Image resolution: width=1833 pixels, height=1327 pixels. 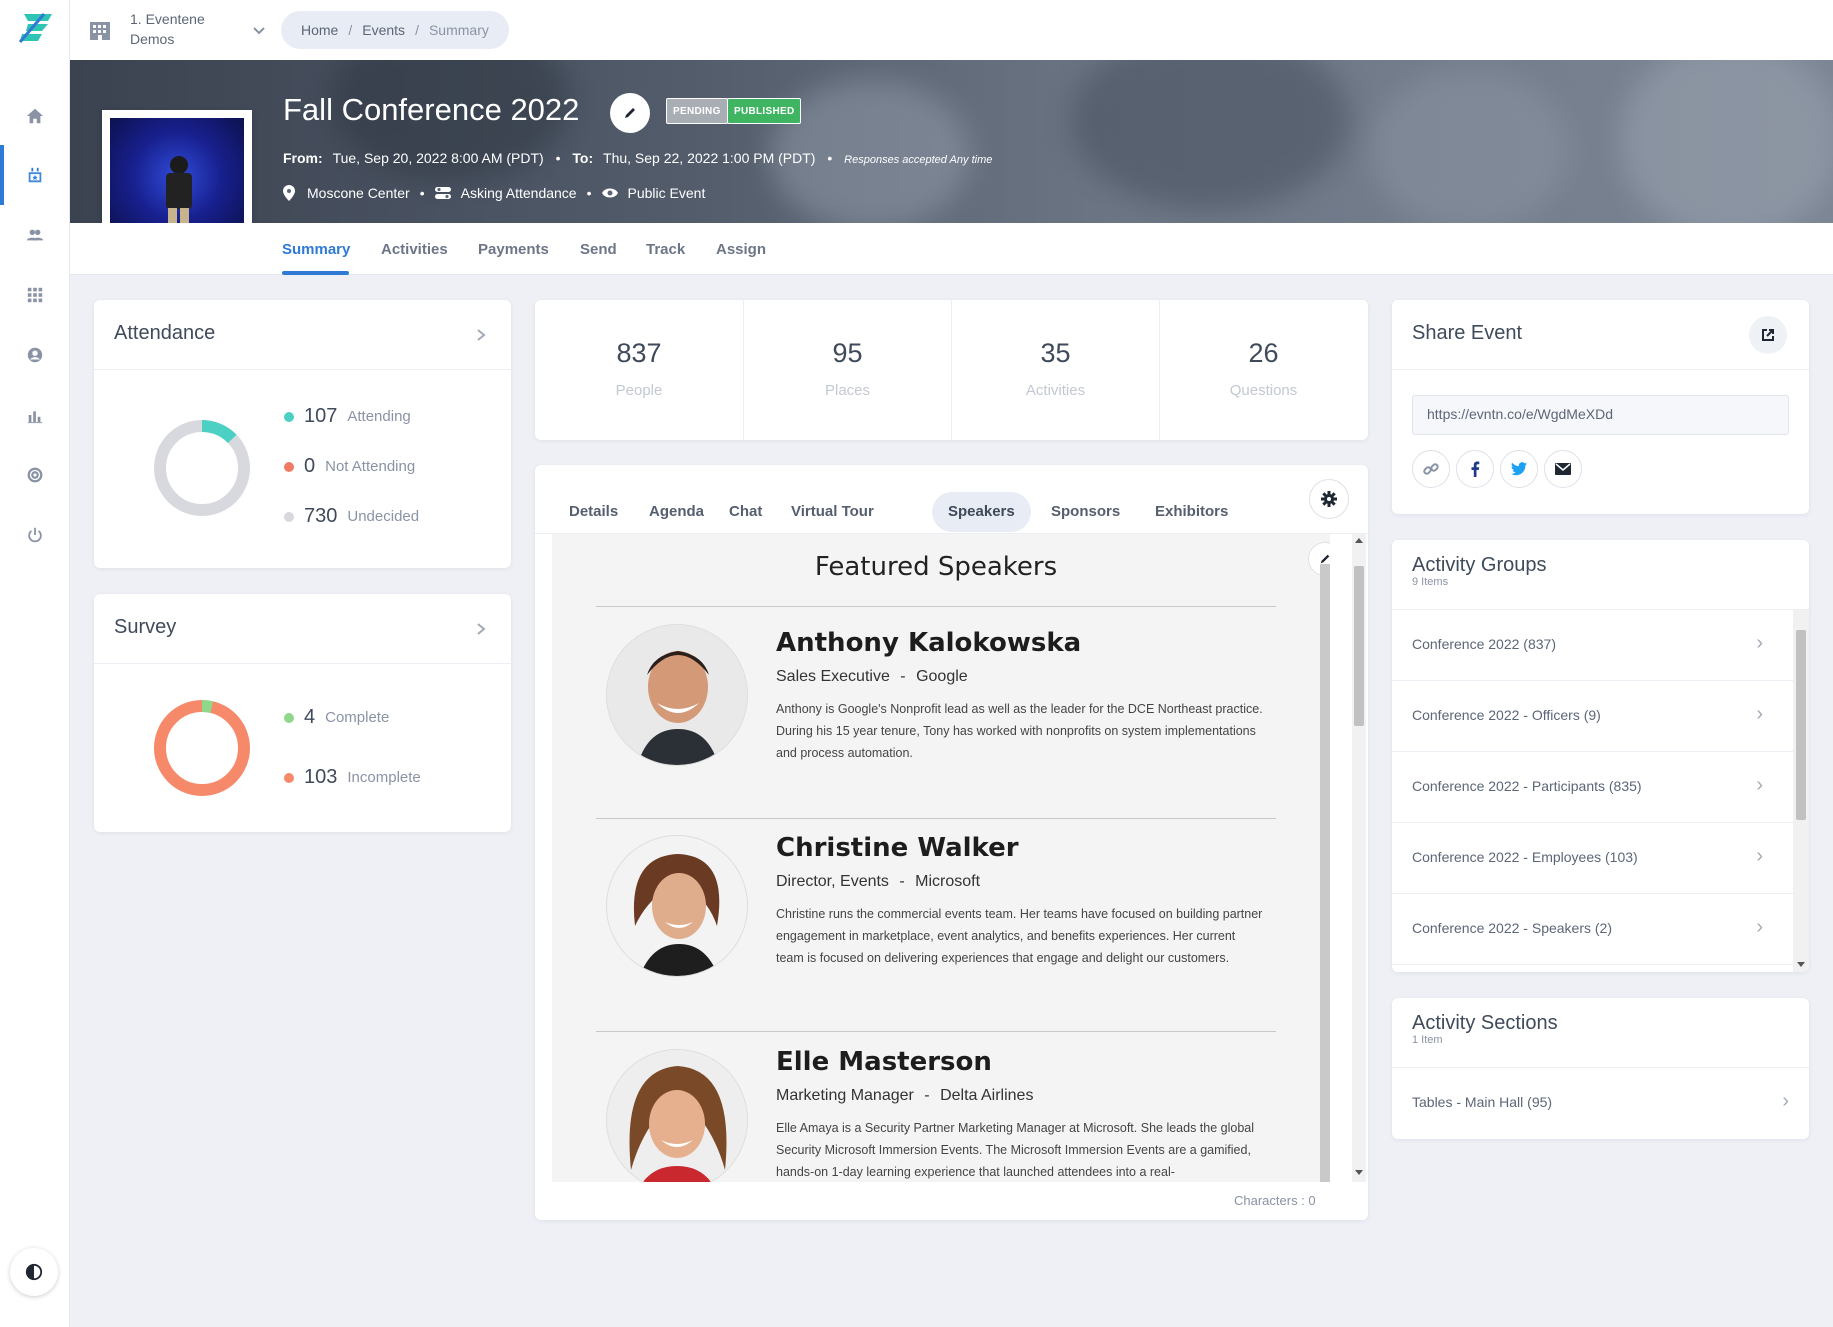 I want to click on twitter-icon, so click(x=1519, y=469).